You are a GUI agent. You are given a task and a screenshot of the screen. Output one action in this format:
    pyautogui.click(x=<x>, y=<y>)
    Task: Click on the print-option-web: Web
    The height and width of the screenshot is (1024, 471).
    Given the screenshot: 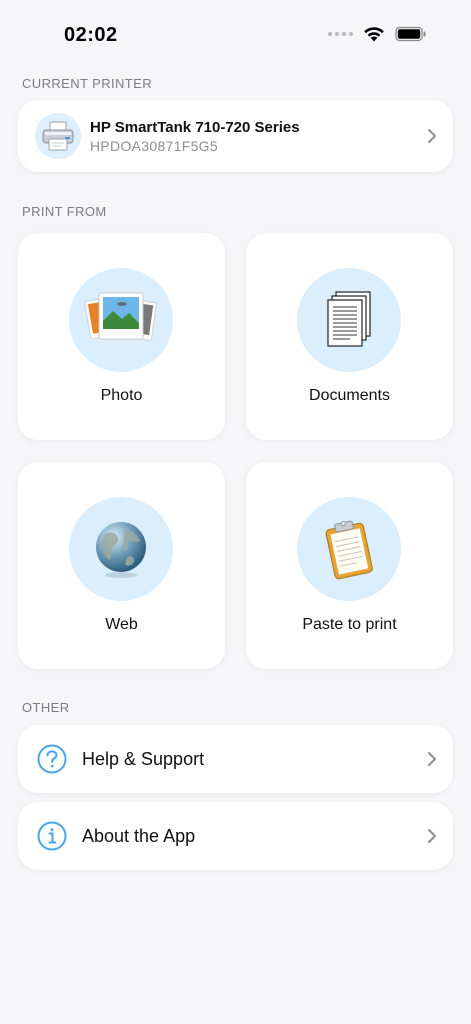 What is the action you would take?
    pyautogui.click(x=121, y=565)
    